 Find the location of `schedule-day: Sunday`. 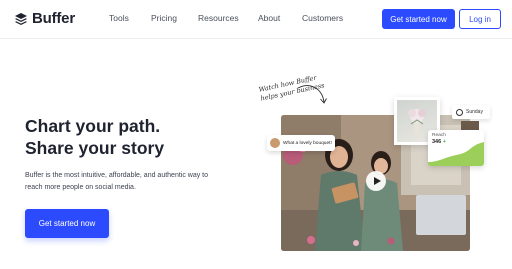

schedule-day: Sunday is located at coordinates (474, 112).